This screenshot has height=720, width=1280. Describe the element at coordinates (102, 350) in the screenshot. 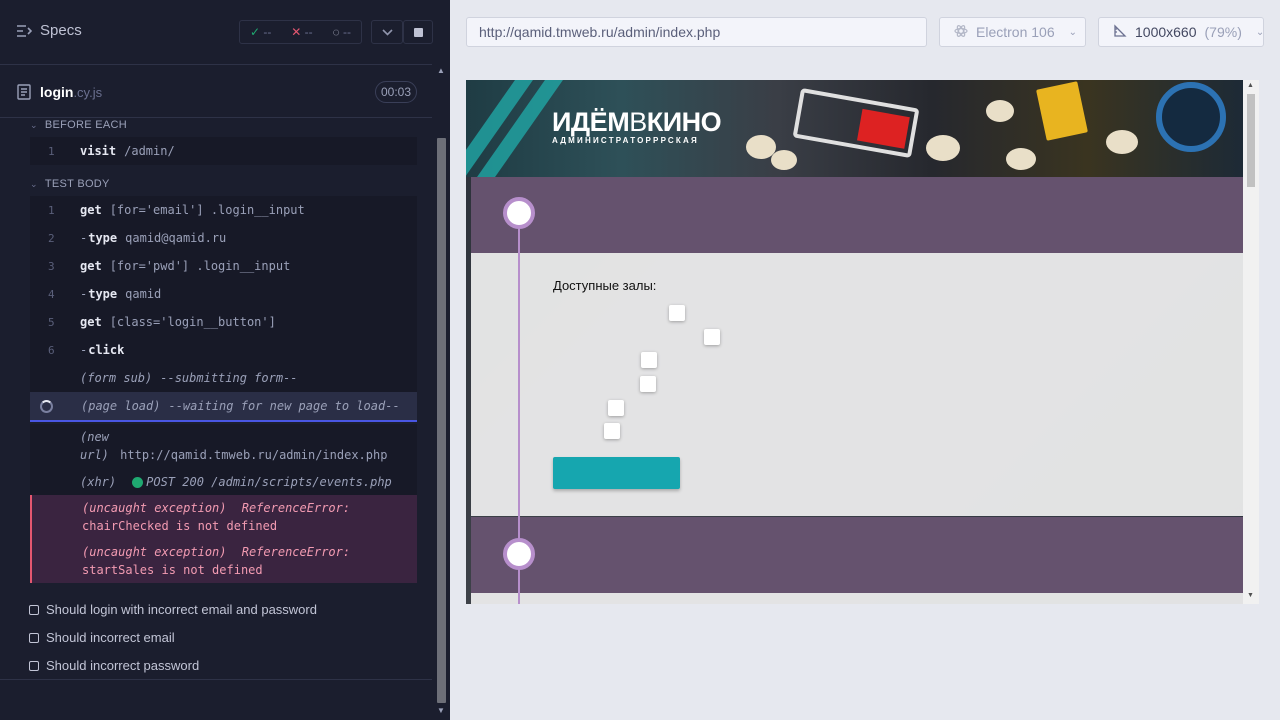

I see `command-name: click` at that location.